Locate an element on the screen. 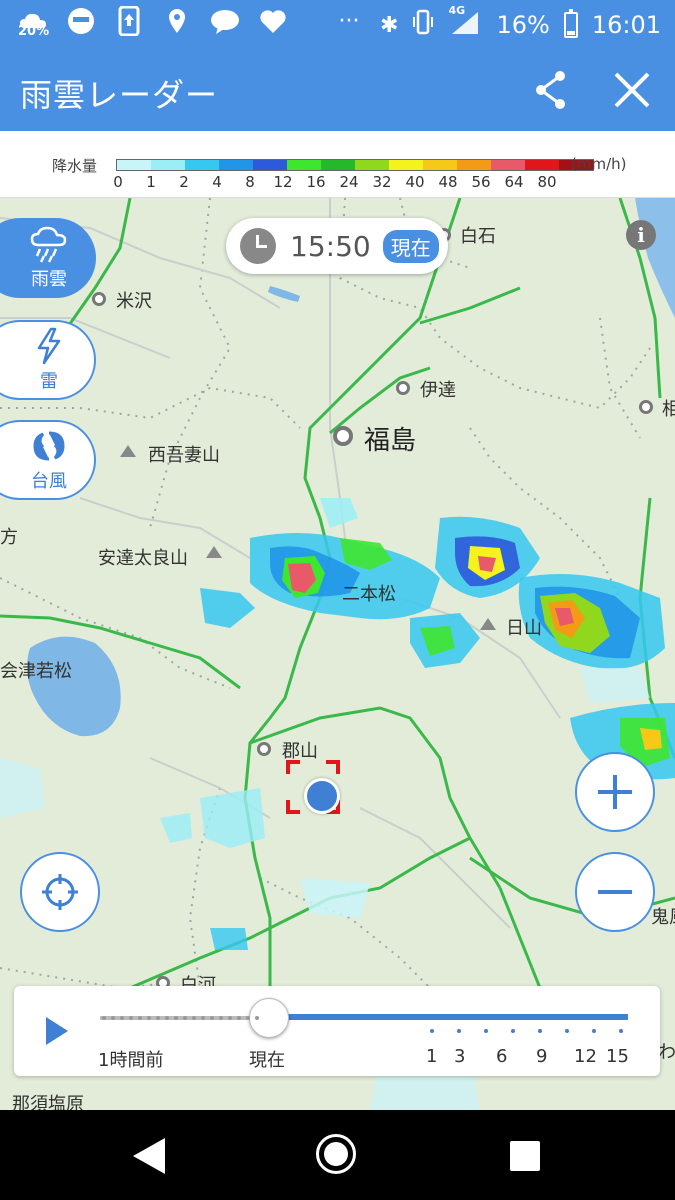 Image resolution: width=675 pixels, height=1200 pixels. place-edge-left: 方 is located at coordinates (9, 537).